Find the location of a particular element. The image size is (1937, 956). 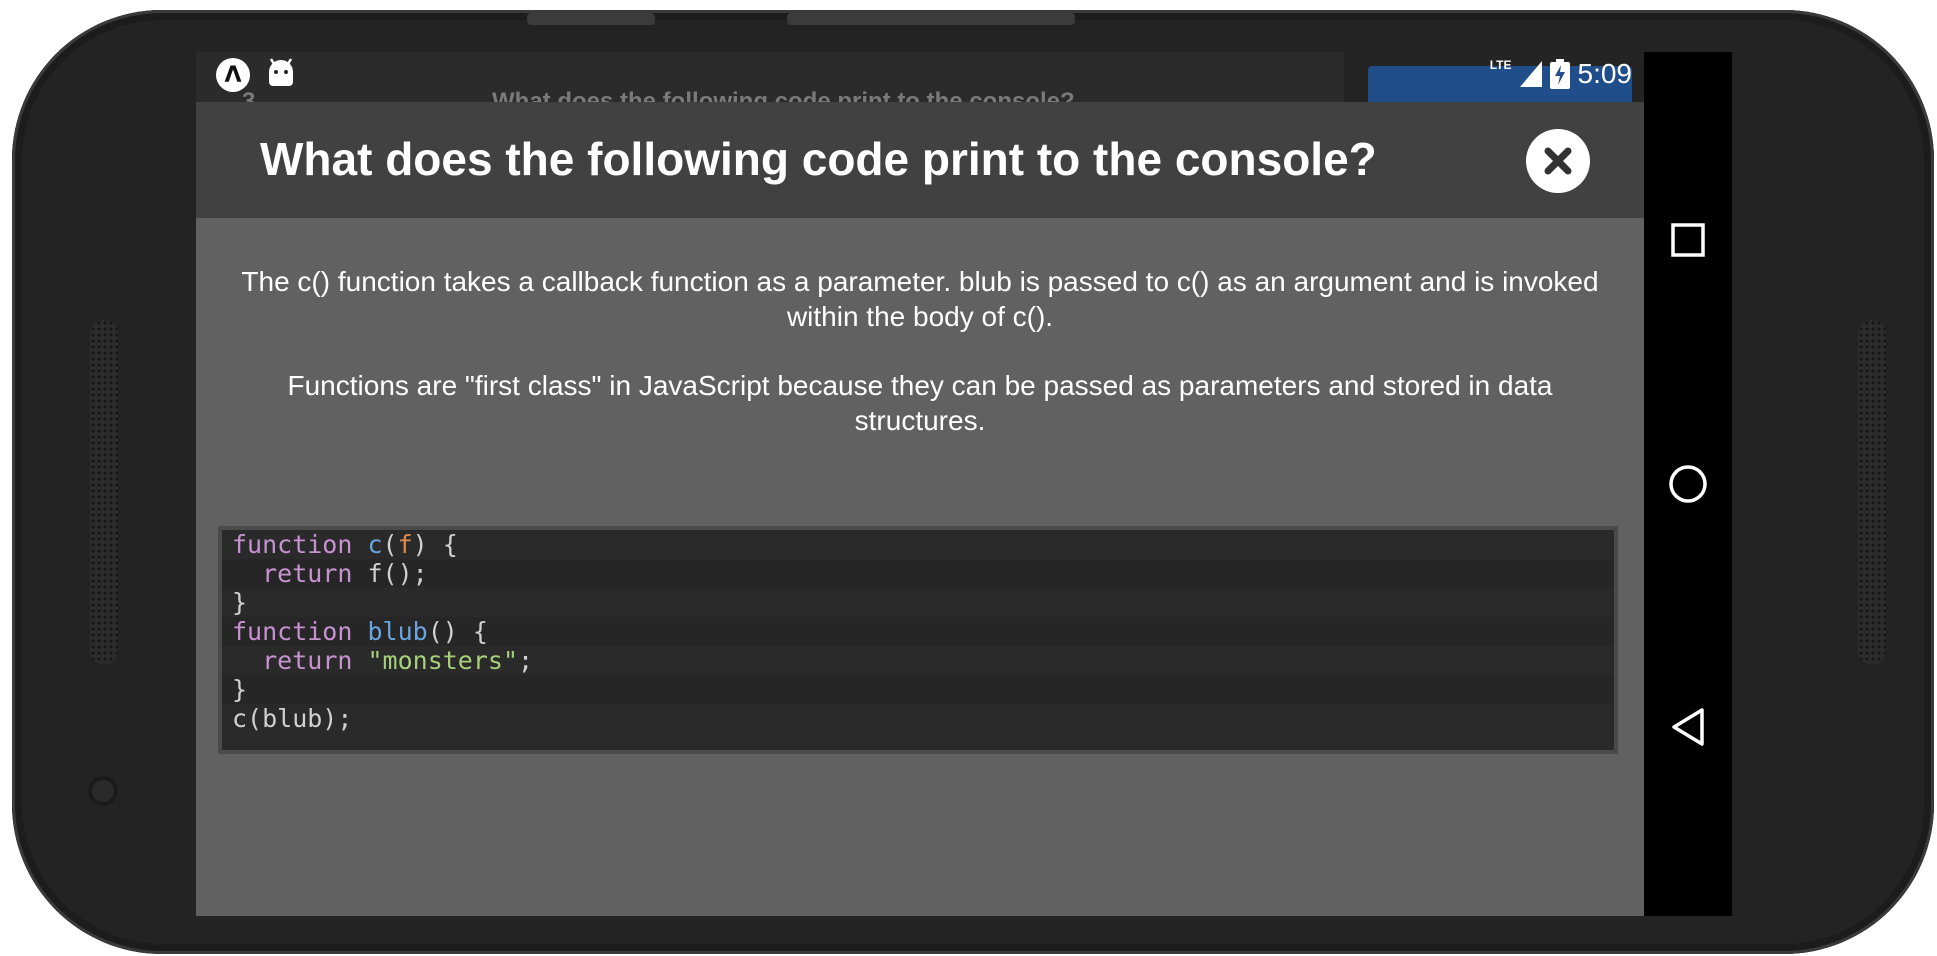

code-token: ( is located at coordinates (390, 544).